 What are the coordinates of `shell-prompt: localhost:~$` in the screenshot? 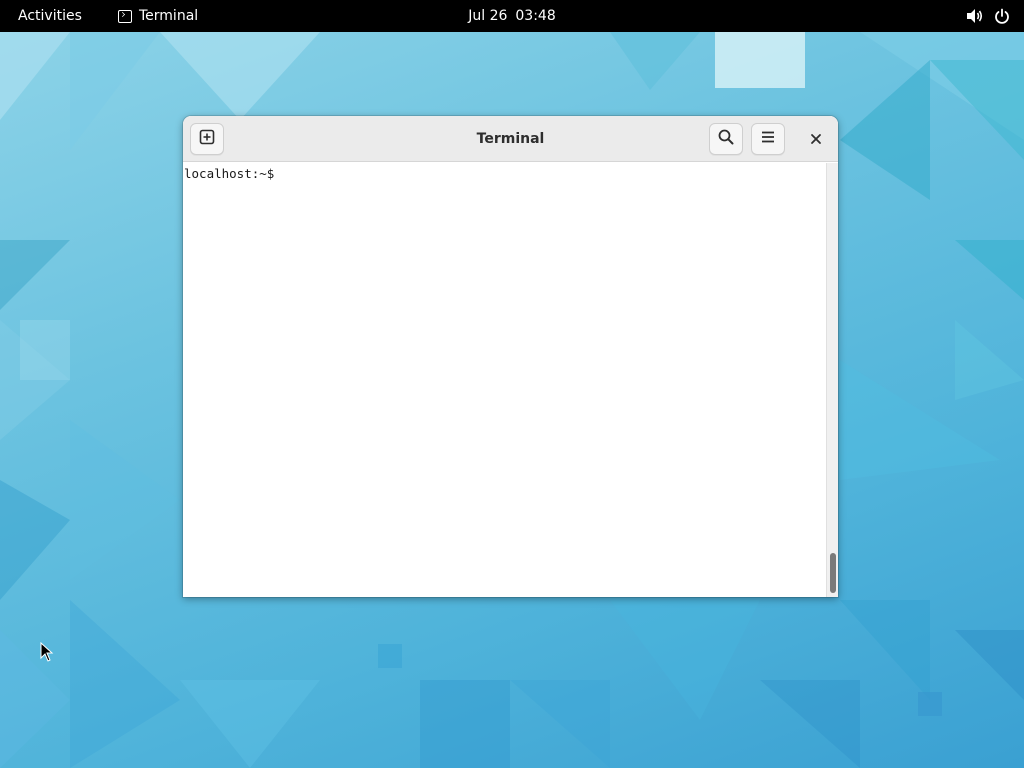 It's located at (229, 173).